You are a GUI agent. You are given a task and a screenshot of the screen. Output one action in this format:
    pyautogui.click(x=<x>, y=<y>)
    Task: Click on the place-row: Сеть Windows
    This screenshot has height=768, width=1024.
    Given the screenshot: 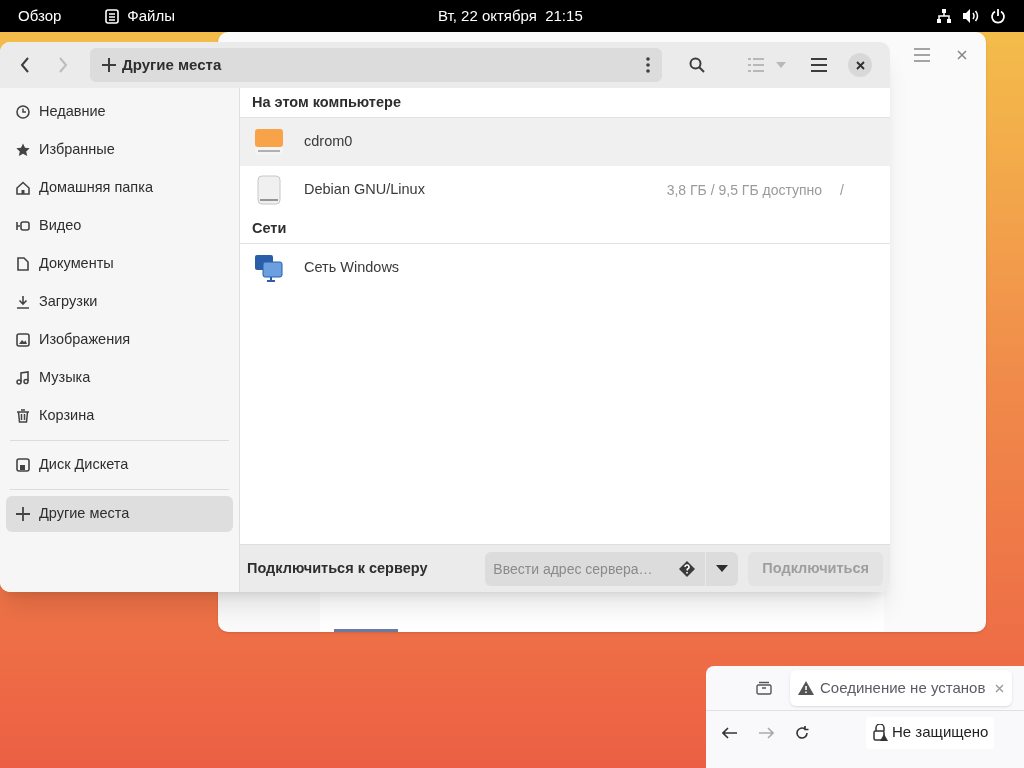 What is the action you would take?
    pyautogui.click(x=565, y=268)
    